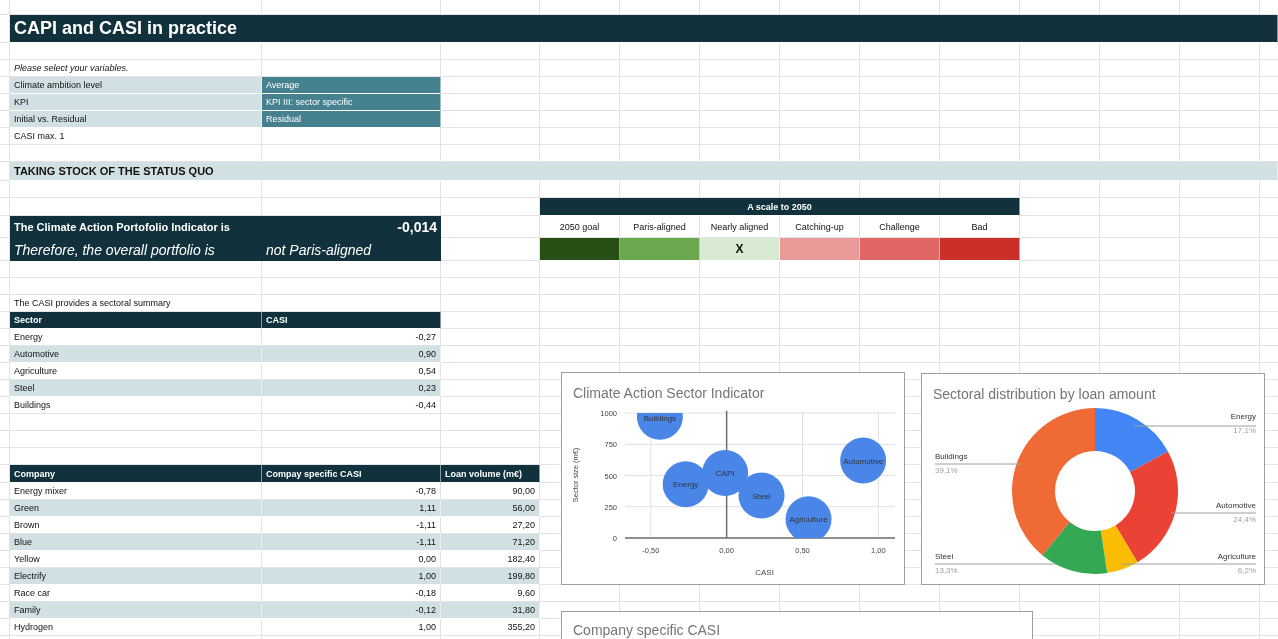  Describe the element at coordinates (319, 250) in the screenshot. I see `conclusion-value: not Paris-aligned` at that location.